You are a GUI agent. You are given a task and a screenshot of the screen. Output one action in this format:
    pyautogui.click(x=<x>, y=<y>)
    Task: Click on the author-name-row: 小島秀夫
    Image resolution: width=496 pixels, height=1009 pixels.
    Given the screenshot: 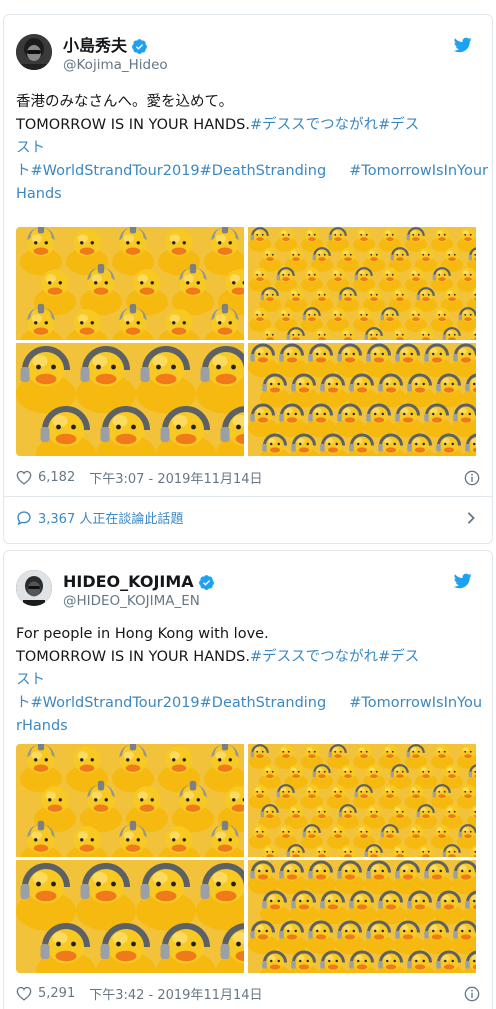 What is the action you would take?
    pyautogui.click(x=105, y=46)
    